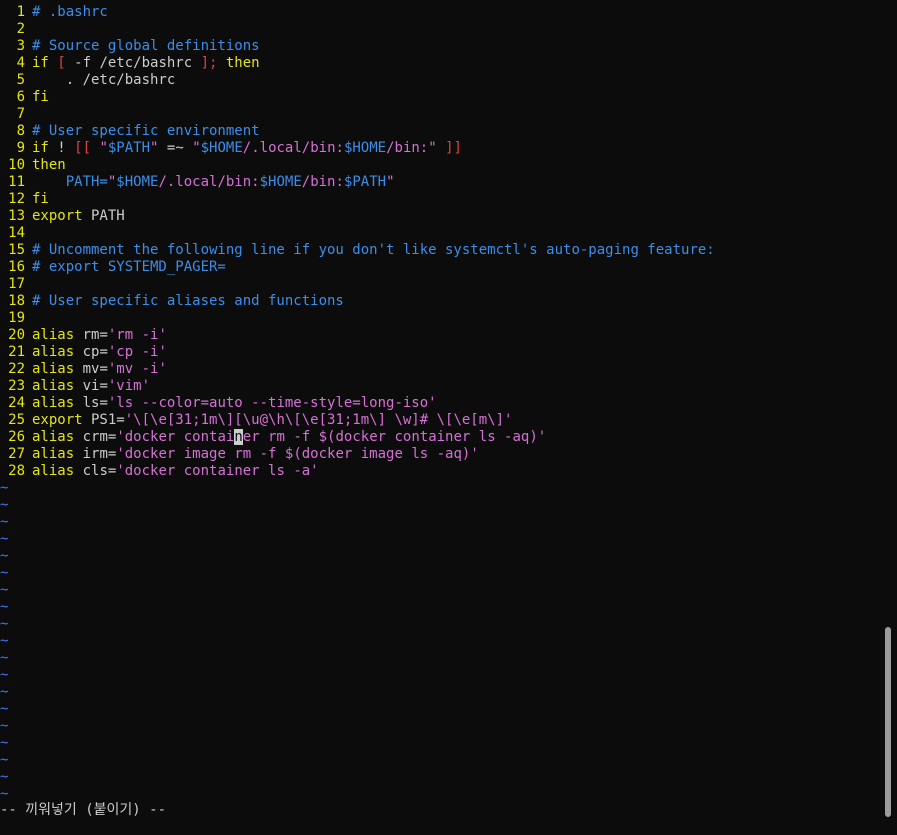 Image resolution: width=897 pixels, height=835 pixels. What do you see at coordinates (440, 301) in the screenshot?
I see `code-line: 18 # User specific aliases and functions` at bounding box center [440, 301].